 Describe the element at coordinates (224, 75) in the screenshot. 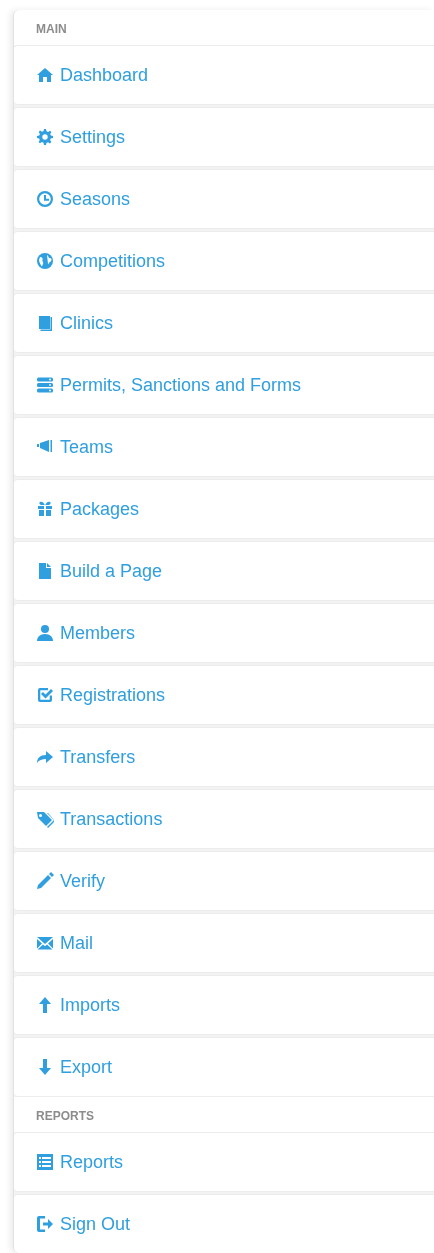

I see `nav-item: Dashboard` at that location.